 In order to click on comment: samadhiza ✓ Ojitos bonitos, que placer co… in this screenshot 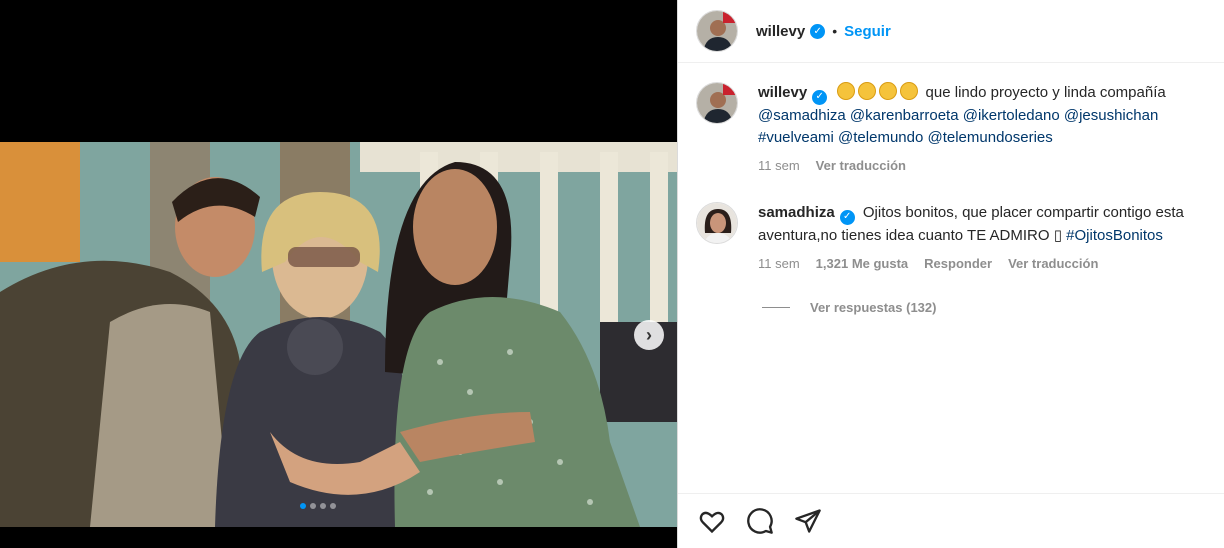, I will do `click(960, 238)`.